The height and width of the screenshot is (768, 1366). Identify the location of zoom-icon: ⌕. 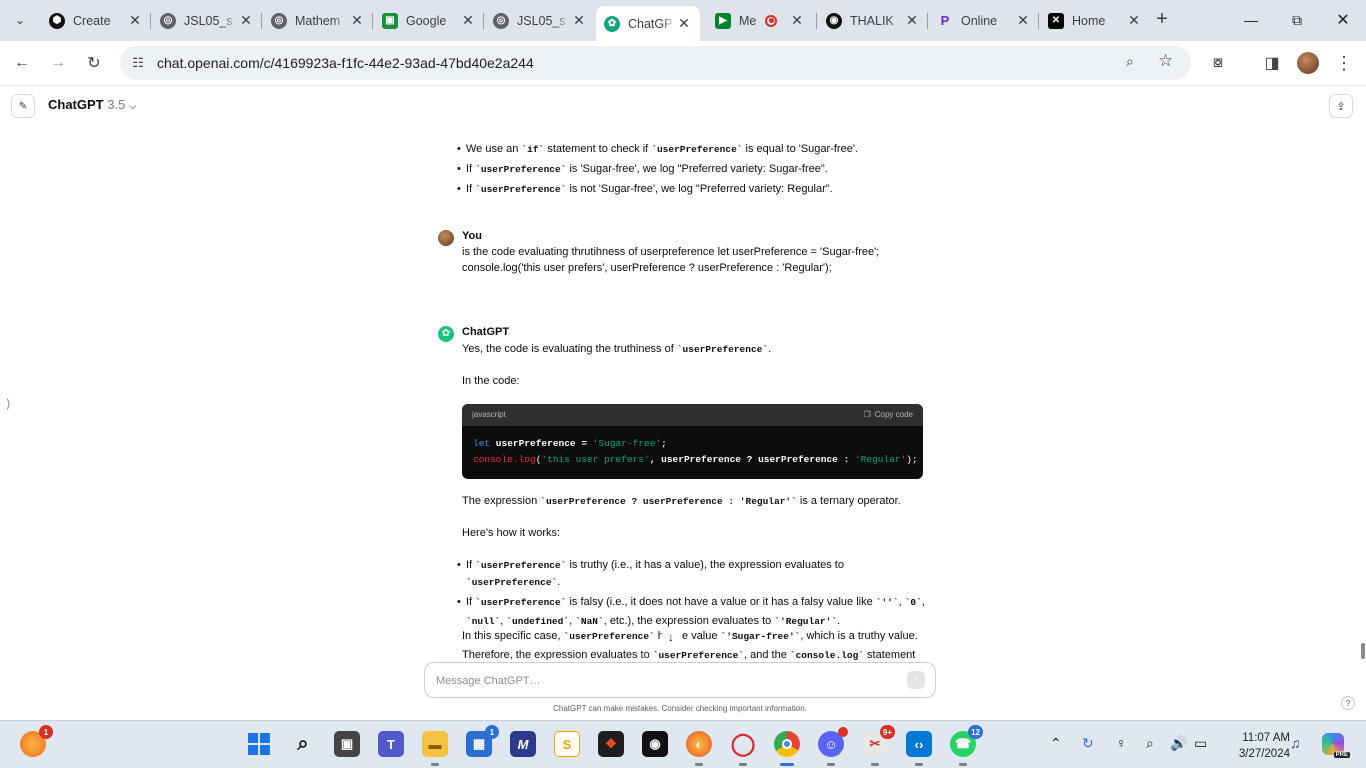
(1136, 63).